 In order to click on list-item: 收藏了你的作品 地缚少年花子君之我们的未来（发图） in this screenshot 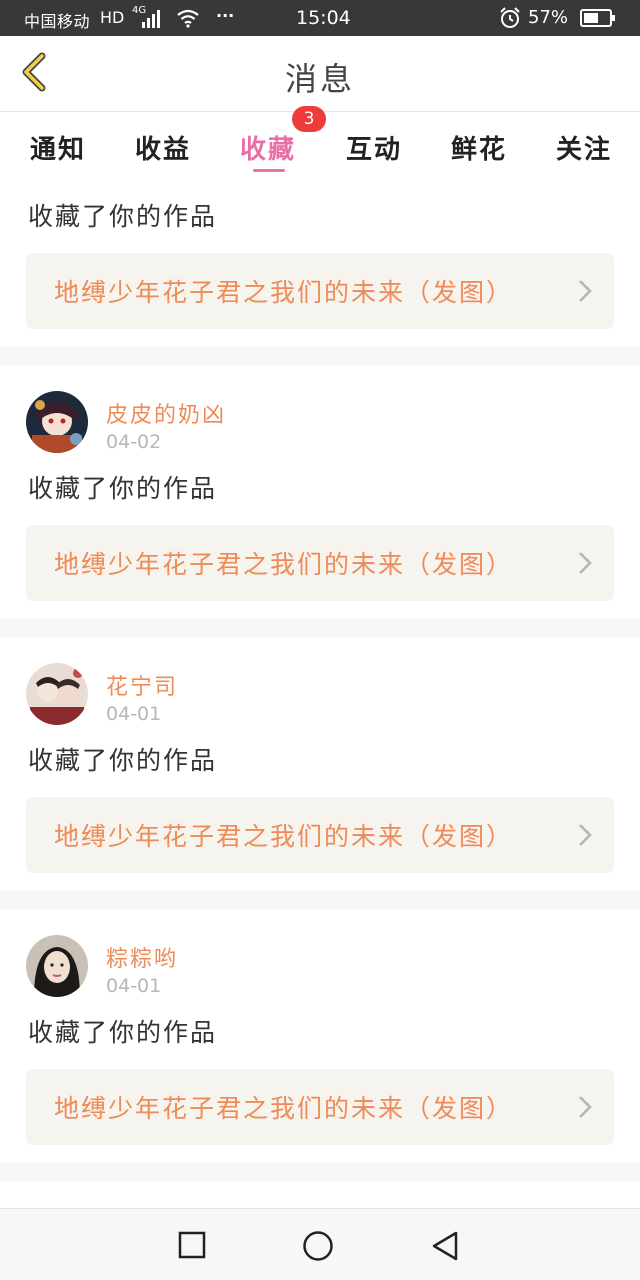, I will do `click(320, 255)`.